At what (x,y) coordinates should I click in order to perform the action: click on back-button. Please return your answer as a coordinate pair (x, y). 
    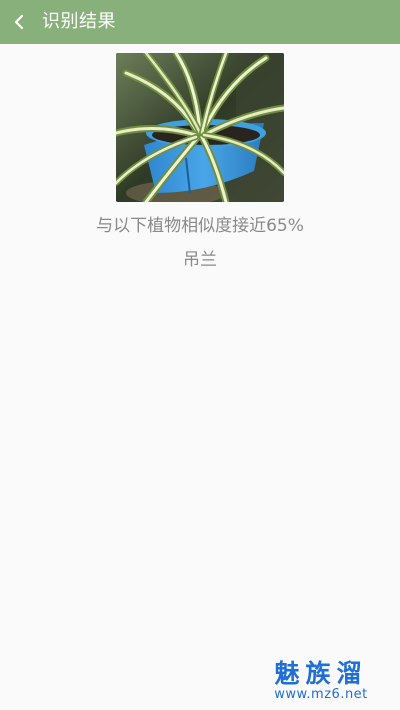
    Looking at the image, I should click on (20, 22).